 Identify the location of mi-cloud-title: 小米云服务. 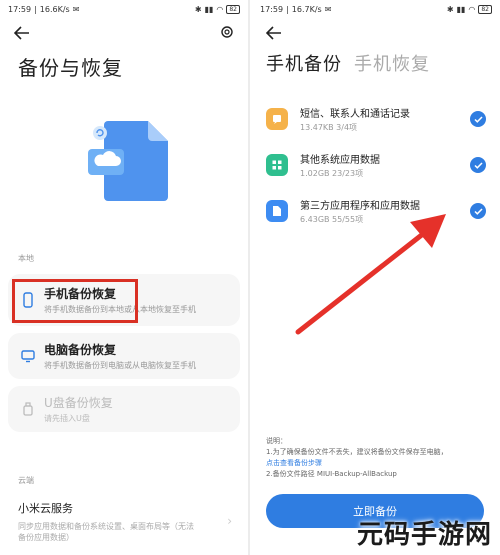
(45, 508).